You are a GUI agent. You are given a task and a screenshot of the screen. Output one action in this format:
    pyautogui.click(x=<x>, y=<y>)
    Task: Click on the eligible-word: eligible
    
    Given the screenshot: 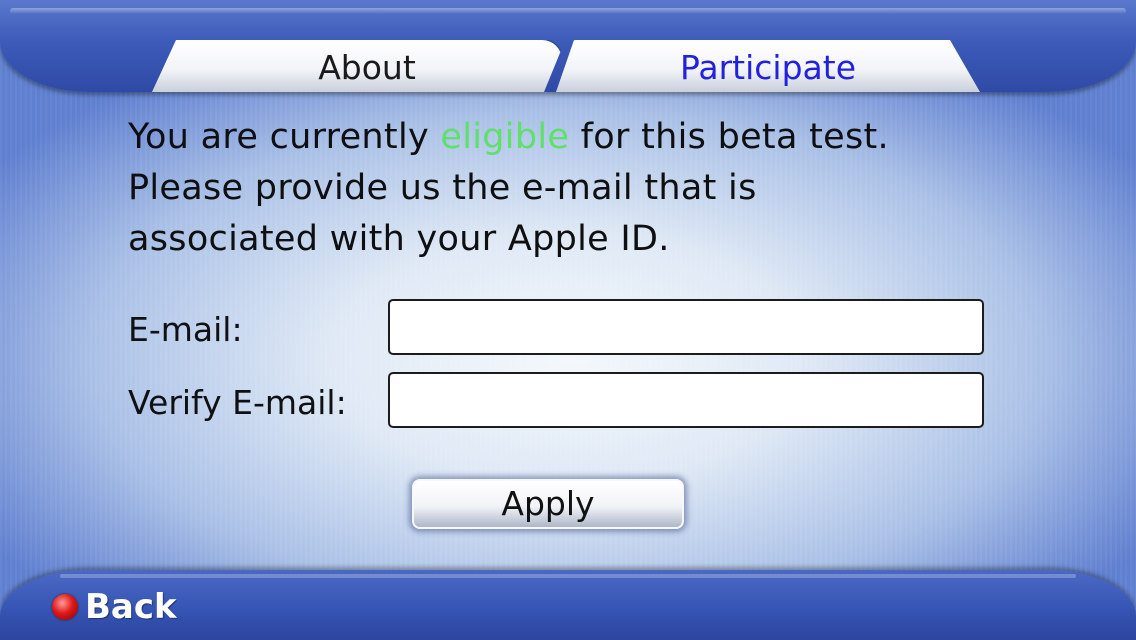 What is the action you would take?
    pyautogui.click(x=505, y=137)
    